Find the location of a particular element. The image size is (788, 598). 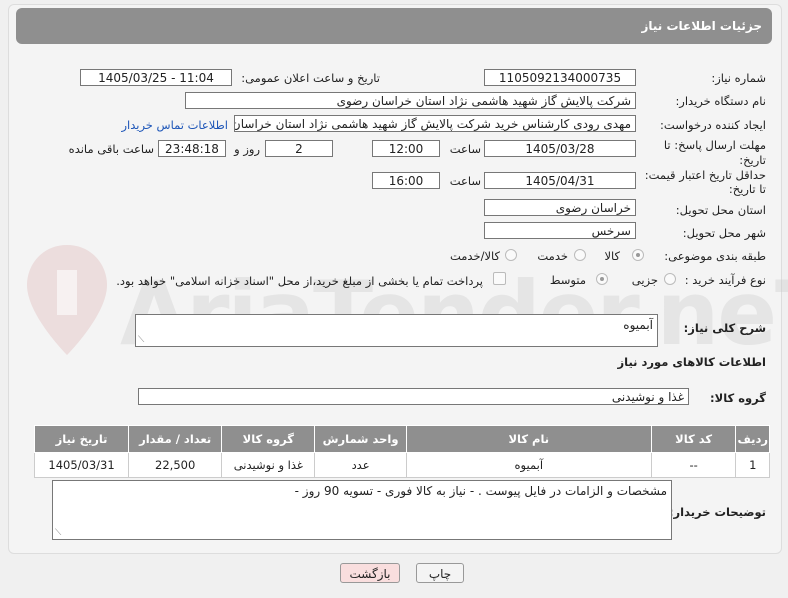

col-group: گروه کالا is located at coordinates (268, 439).